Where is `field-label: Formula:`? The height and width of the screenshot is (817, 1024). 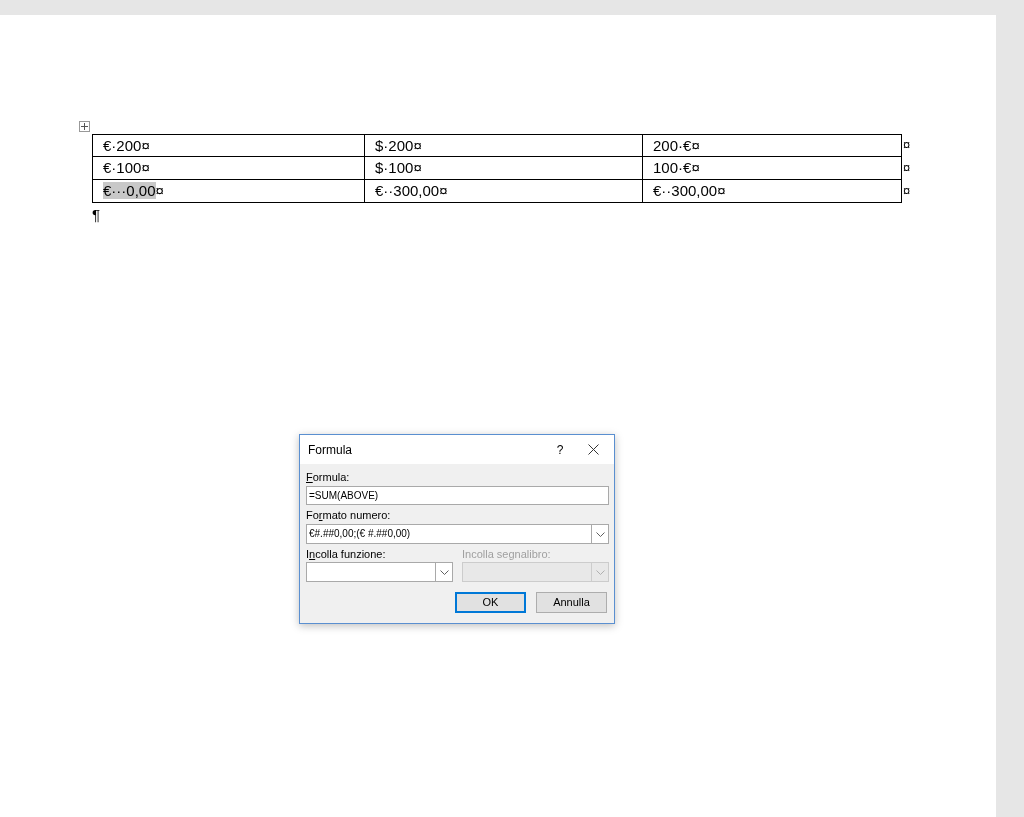
field-label: Formula: is located at coordinates (328, 477).